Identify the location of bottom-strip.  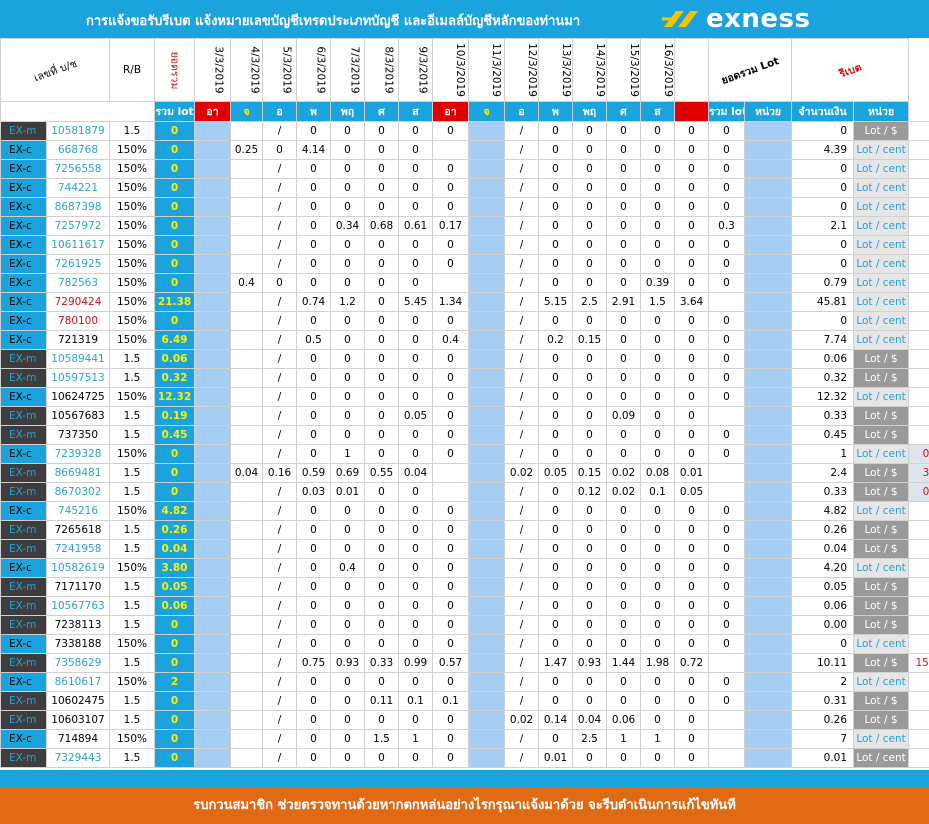
(464, 779).